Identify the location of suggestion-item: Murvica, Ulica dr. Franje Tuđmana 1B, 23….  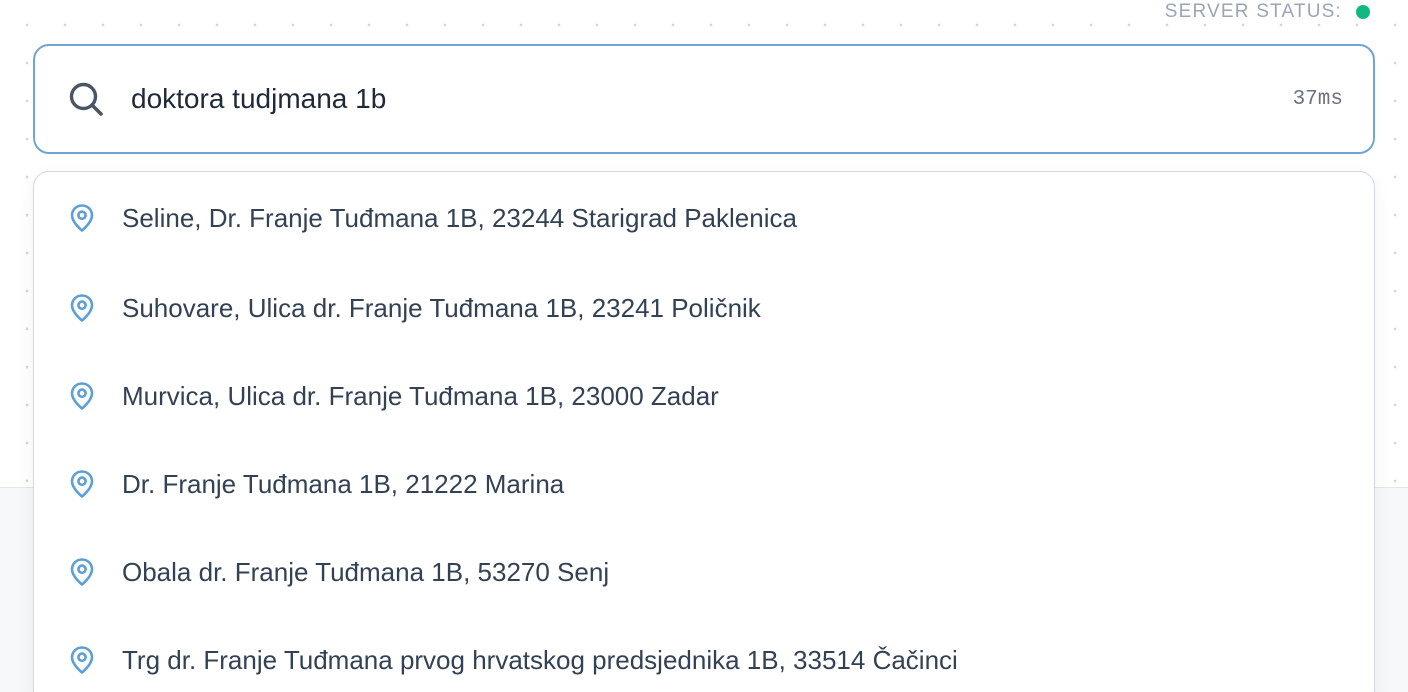
(704, 396).